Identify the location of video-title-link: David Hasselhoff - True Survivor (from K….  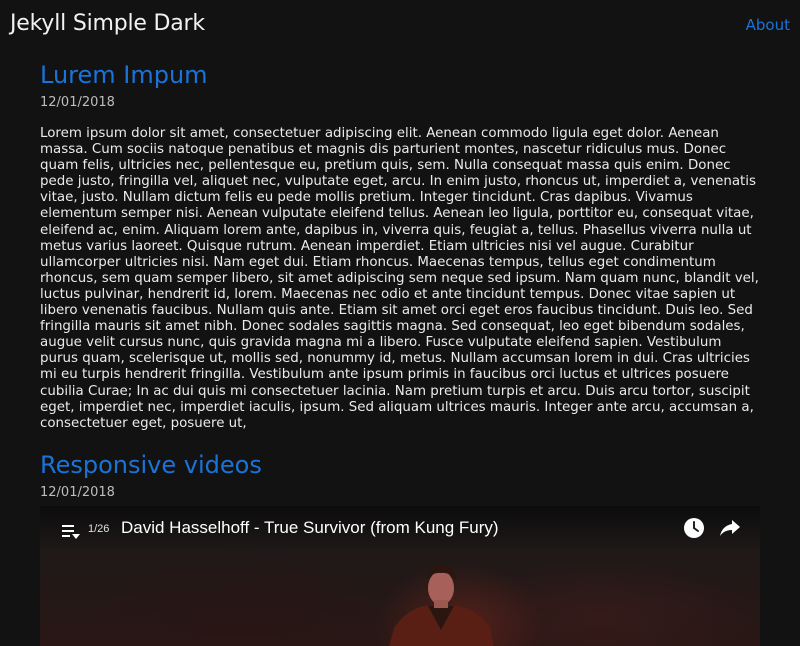
(310, 528).